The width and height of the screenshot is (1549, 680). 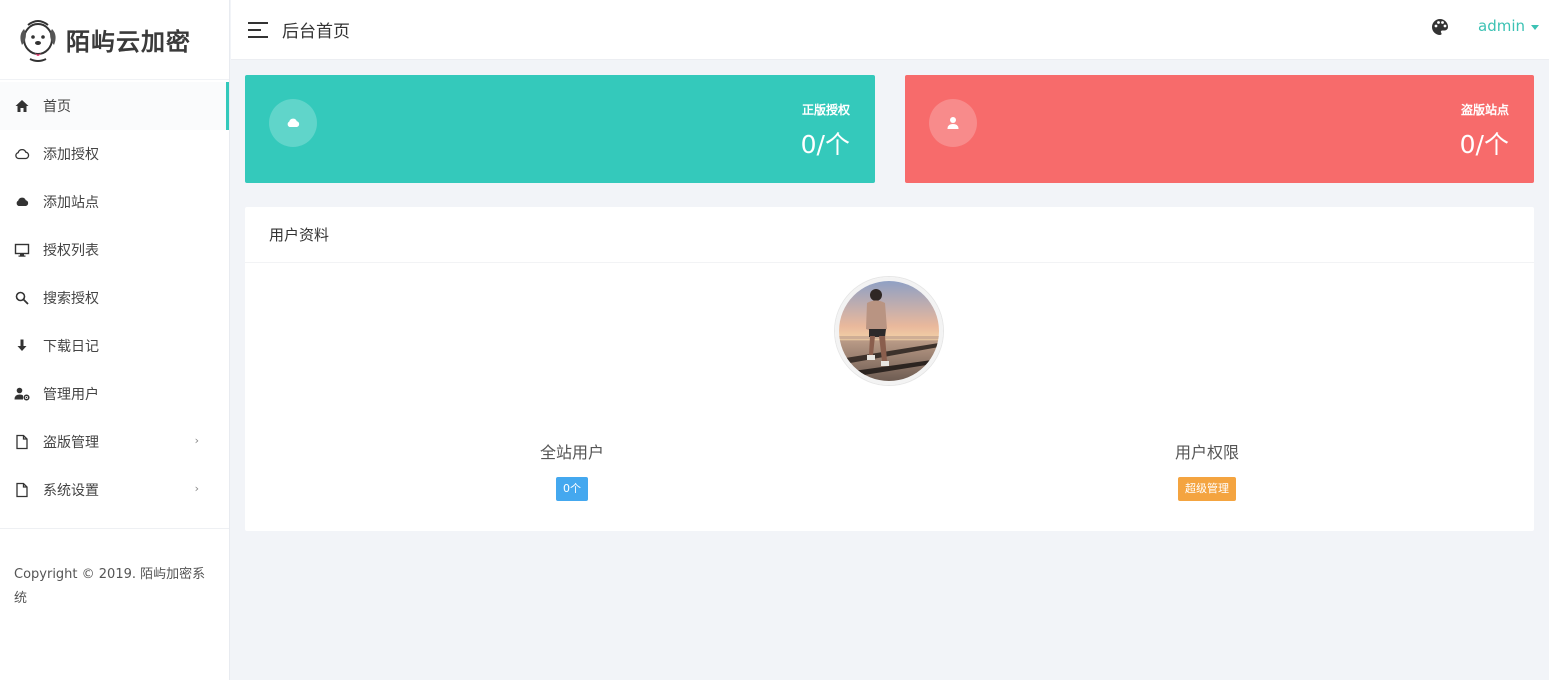 I want to click on sidebar-item-label: 添加授权, so click(x=71, y=155).